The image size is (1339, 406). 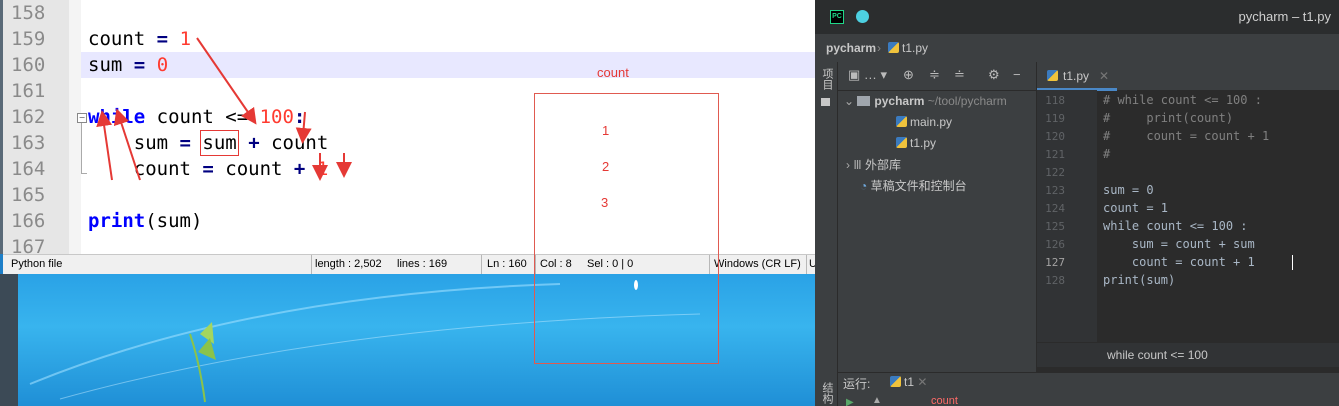 I want to click on code-line: count = 1, so click(x=1136, y=208).